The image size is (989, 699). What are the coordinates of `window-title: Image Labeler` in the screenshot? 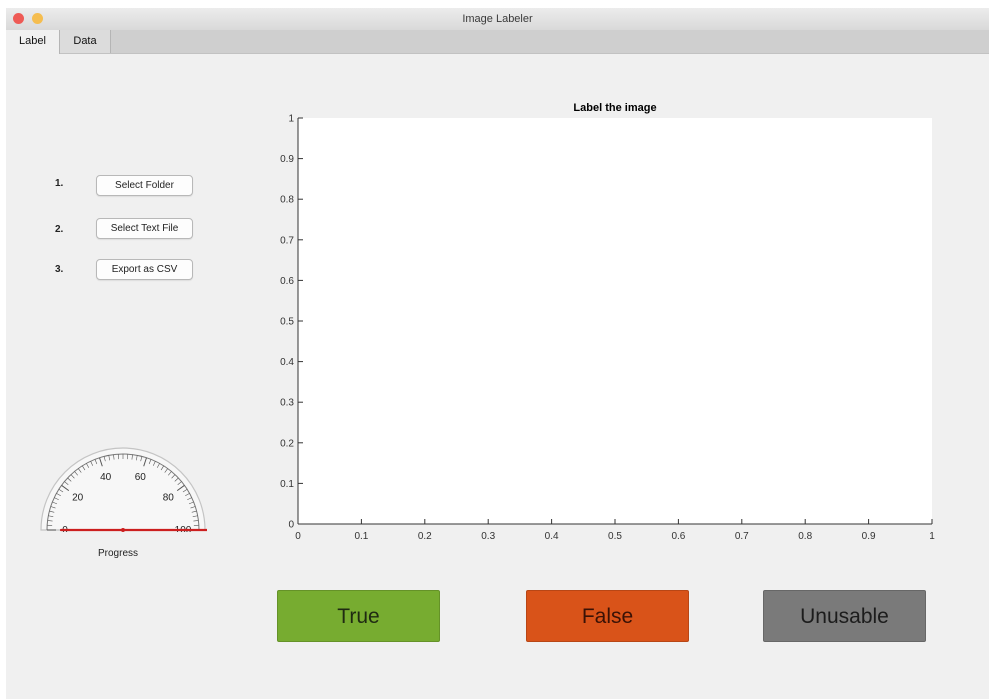 It's located at (497, 19).